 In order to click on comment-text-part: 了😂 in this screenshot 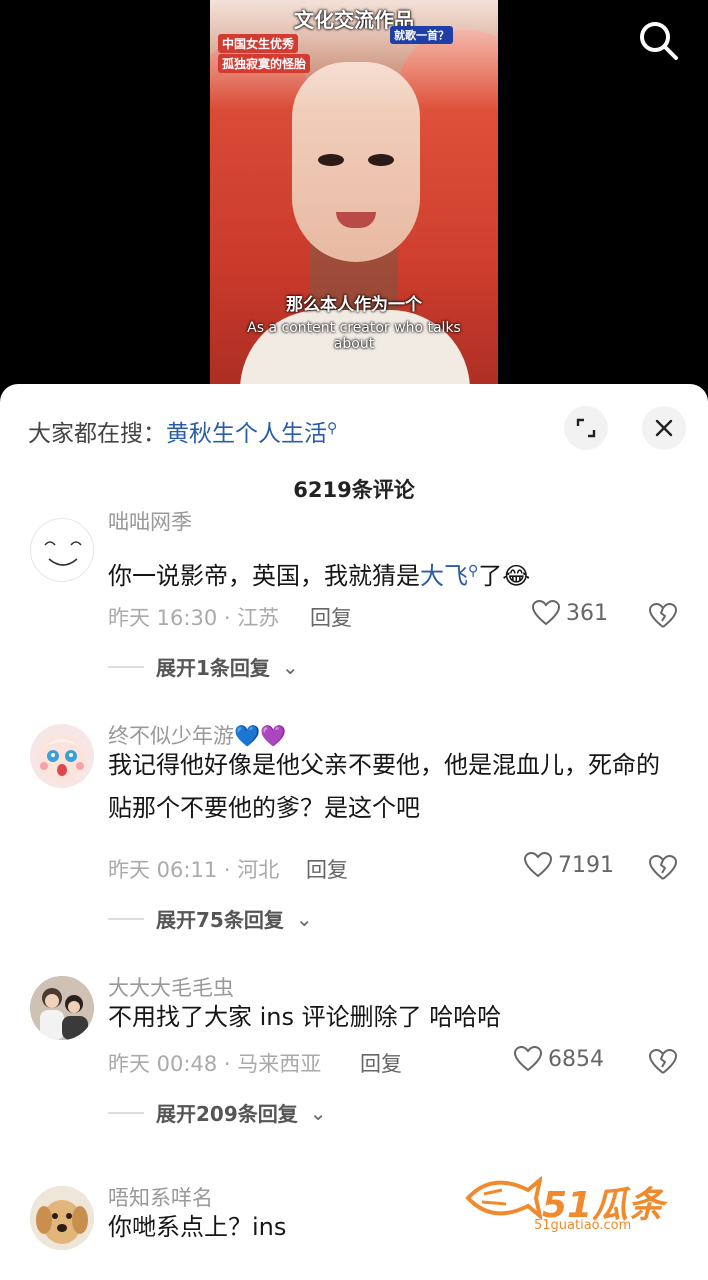, I will do `click(504, 576)`.